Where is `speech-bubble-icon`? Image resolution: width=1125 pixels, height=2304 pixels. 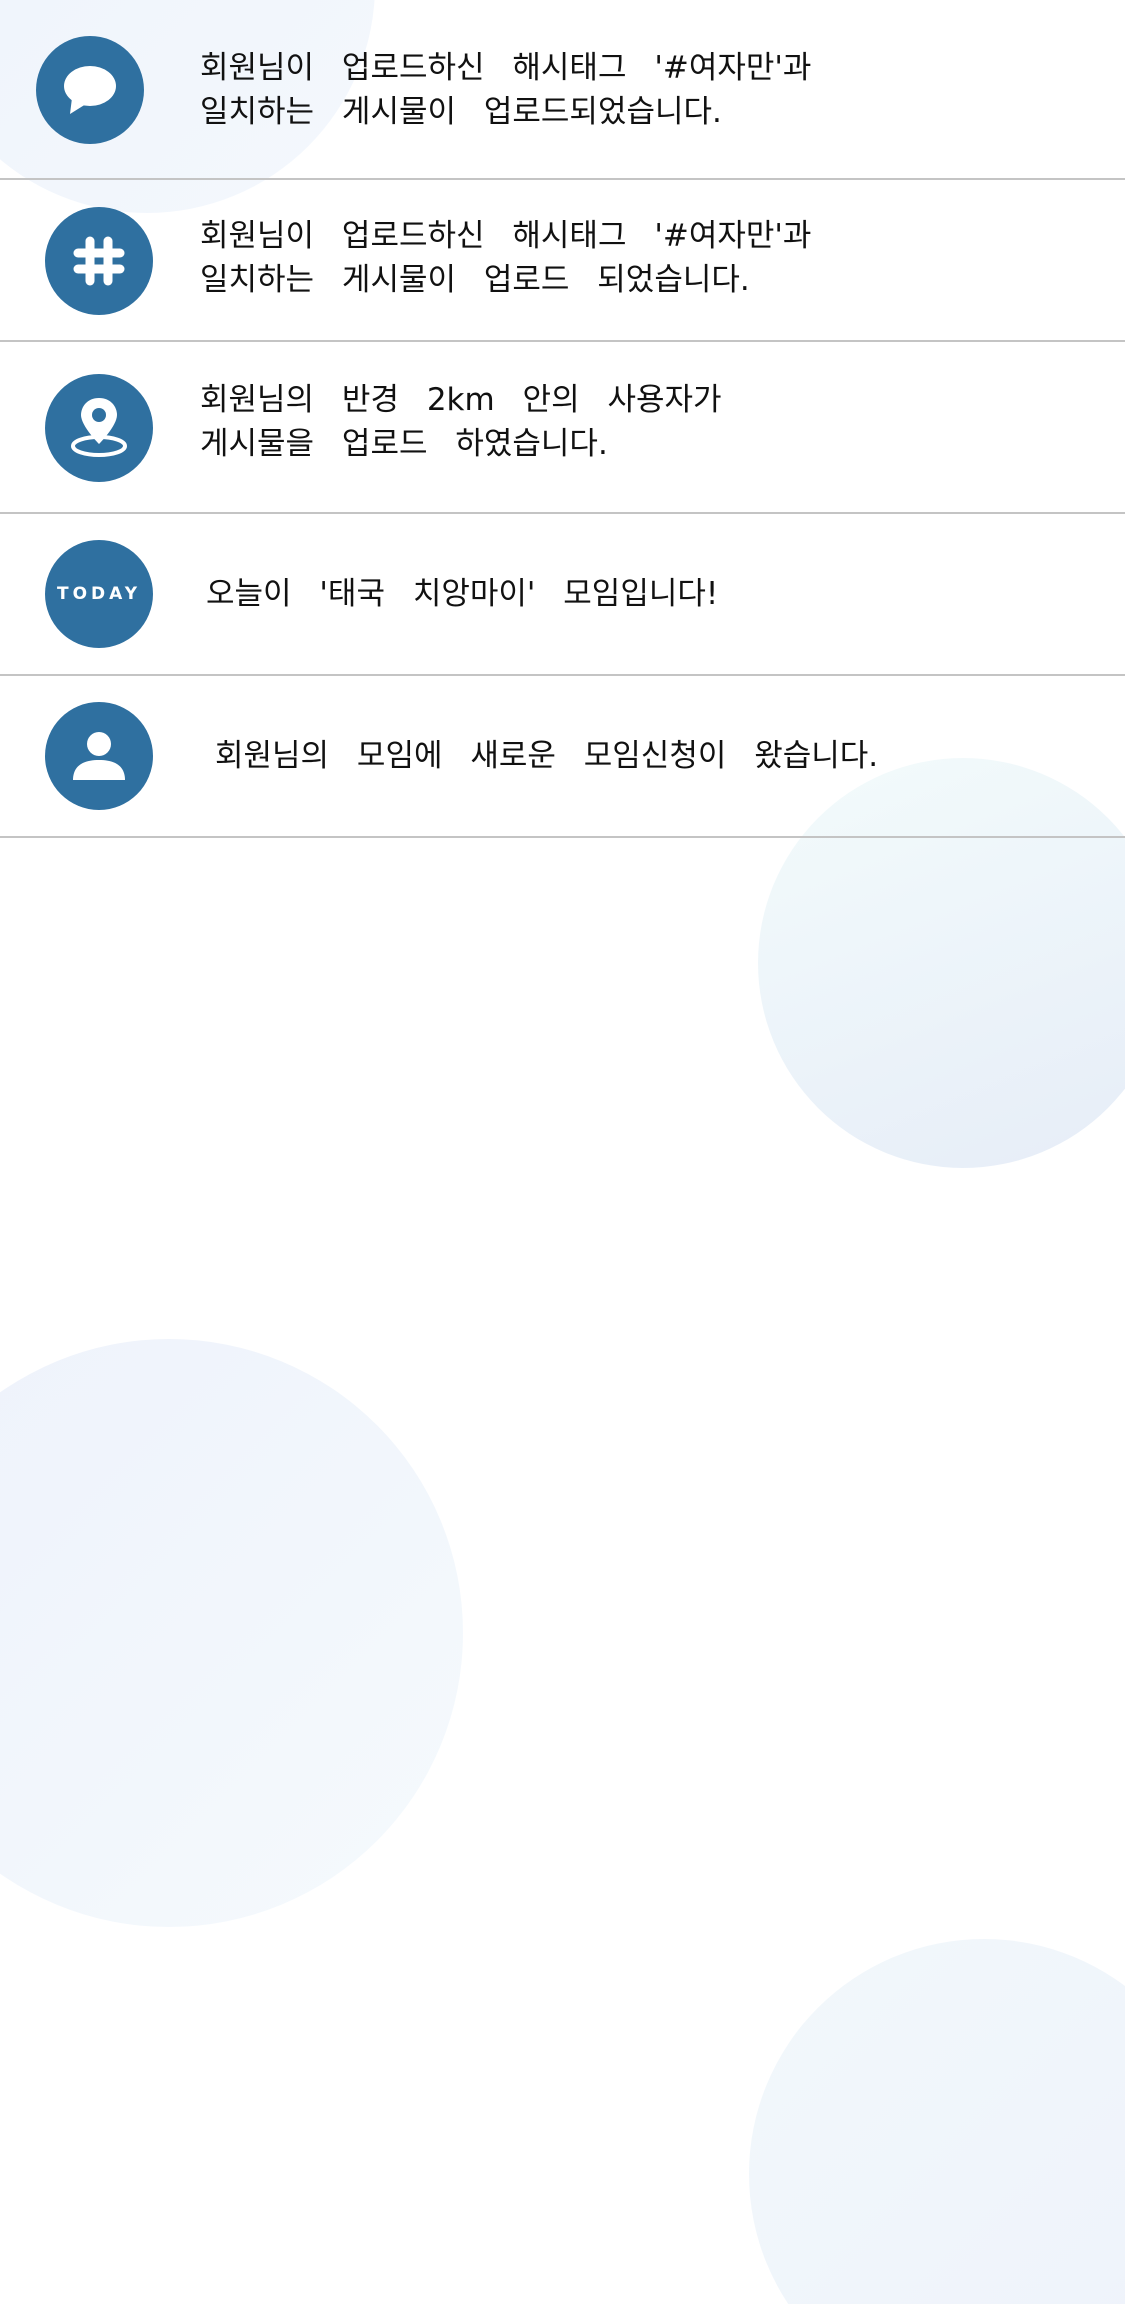
speech-bubble-icon is located at coordinates (90, 90).